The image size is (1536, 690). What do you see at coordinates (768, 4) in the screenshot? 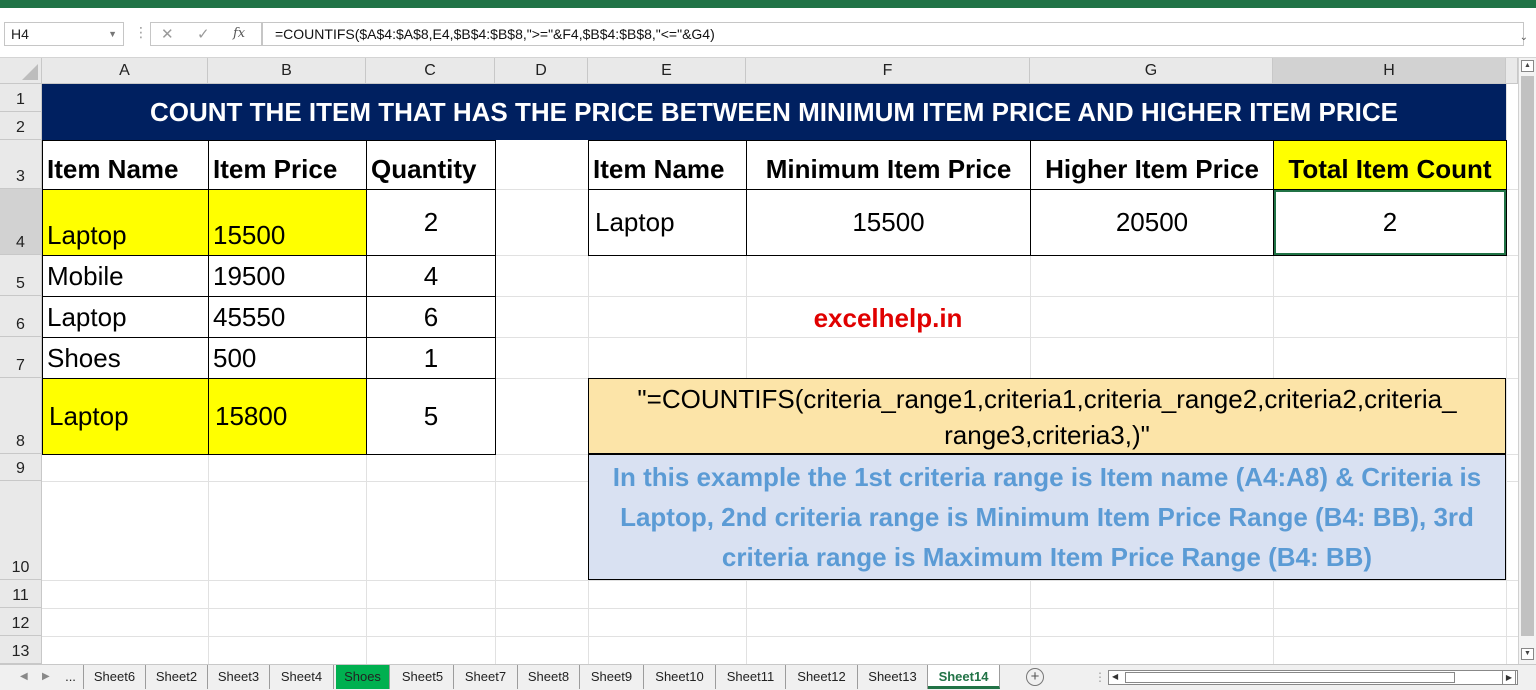
I see `title-strip` at bounding box center [768, 4].